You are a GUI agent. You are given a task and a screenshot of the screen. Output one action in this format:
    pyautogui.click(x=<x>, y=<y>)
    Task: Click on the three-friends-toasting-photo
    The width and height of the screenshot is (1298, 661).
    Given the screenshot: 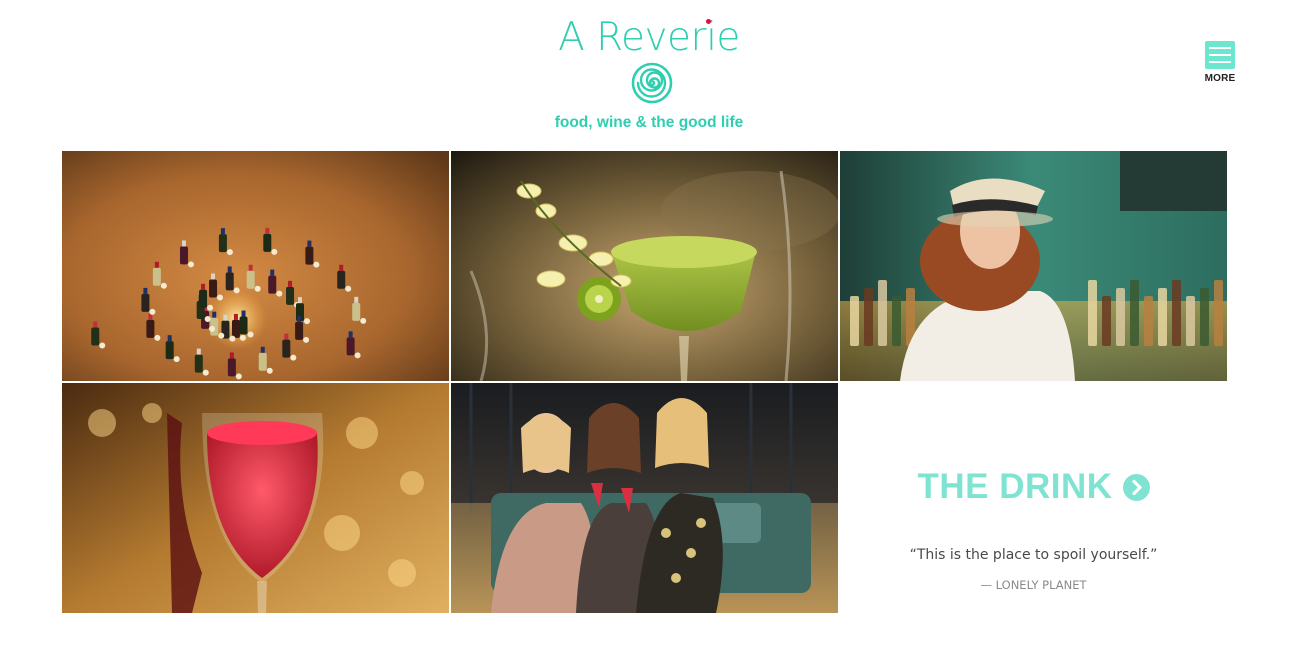 What is the action you would take?
    pyautogui.click(x=644, y=498)
    